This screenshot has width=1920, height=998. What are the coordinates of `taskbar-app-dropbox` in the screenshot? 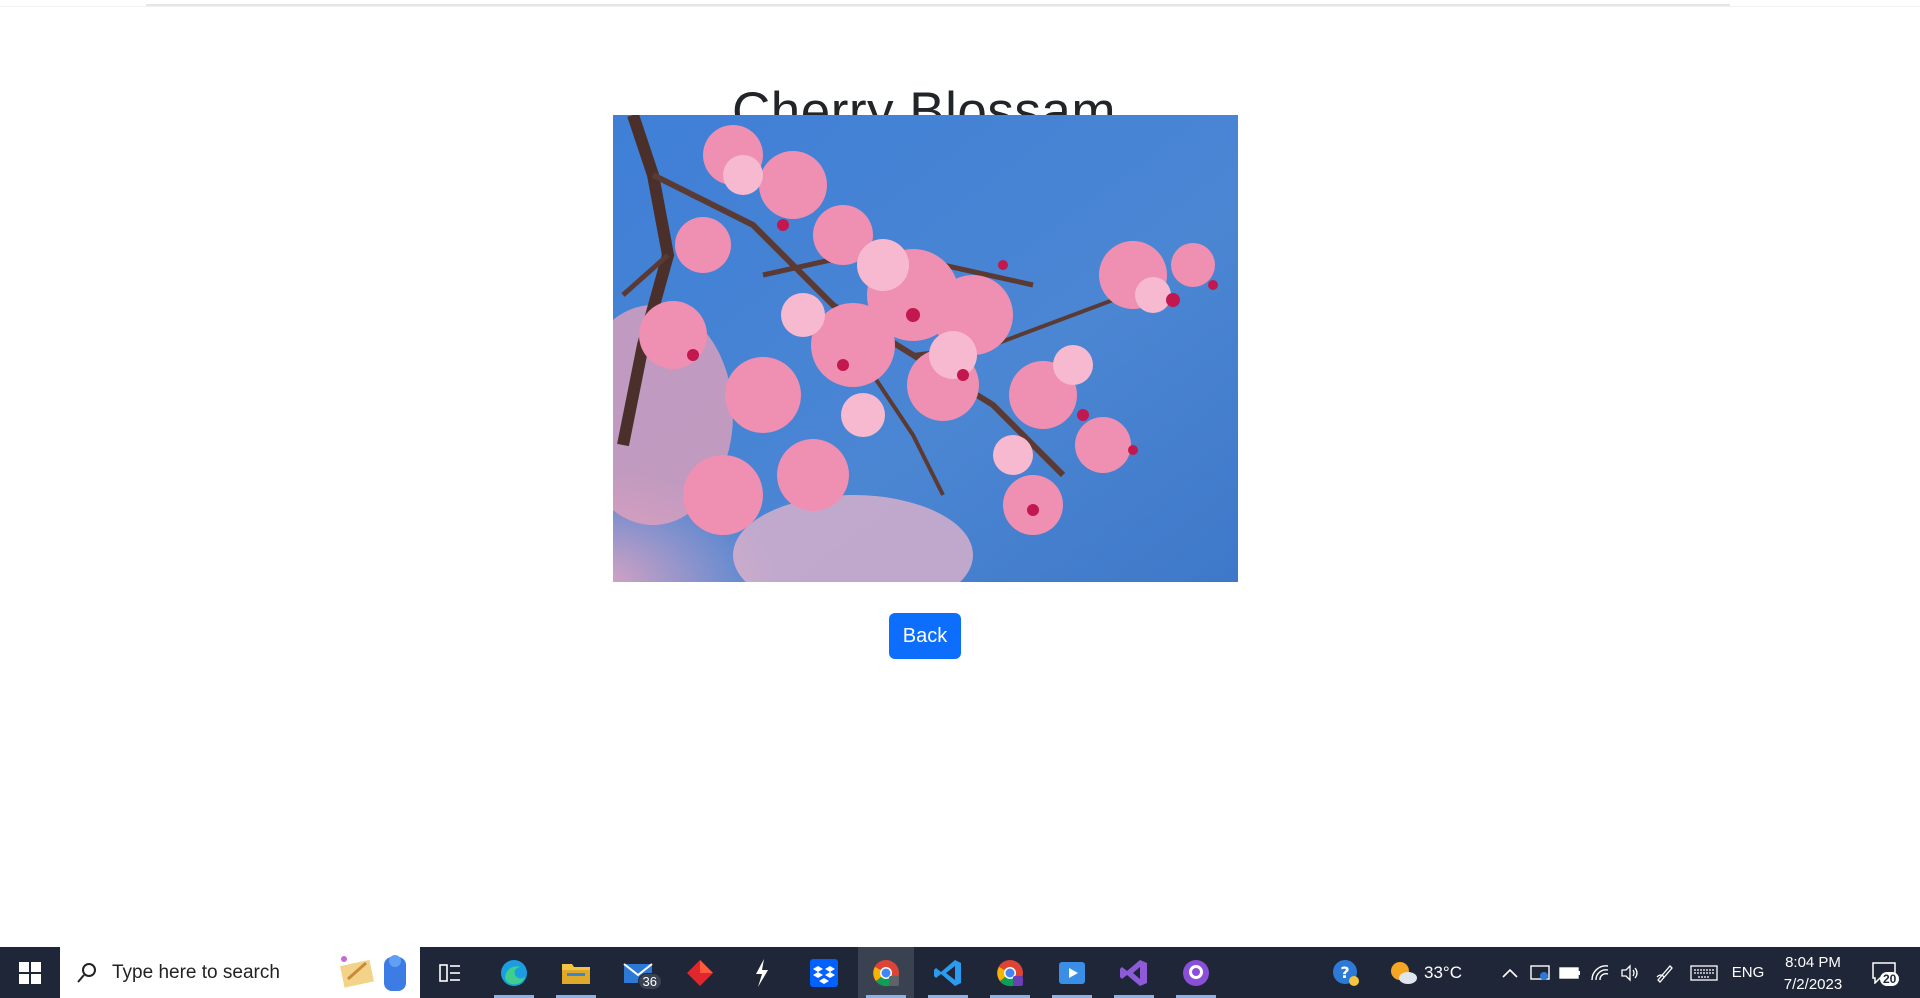 It's located at (824, 972).